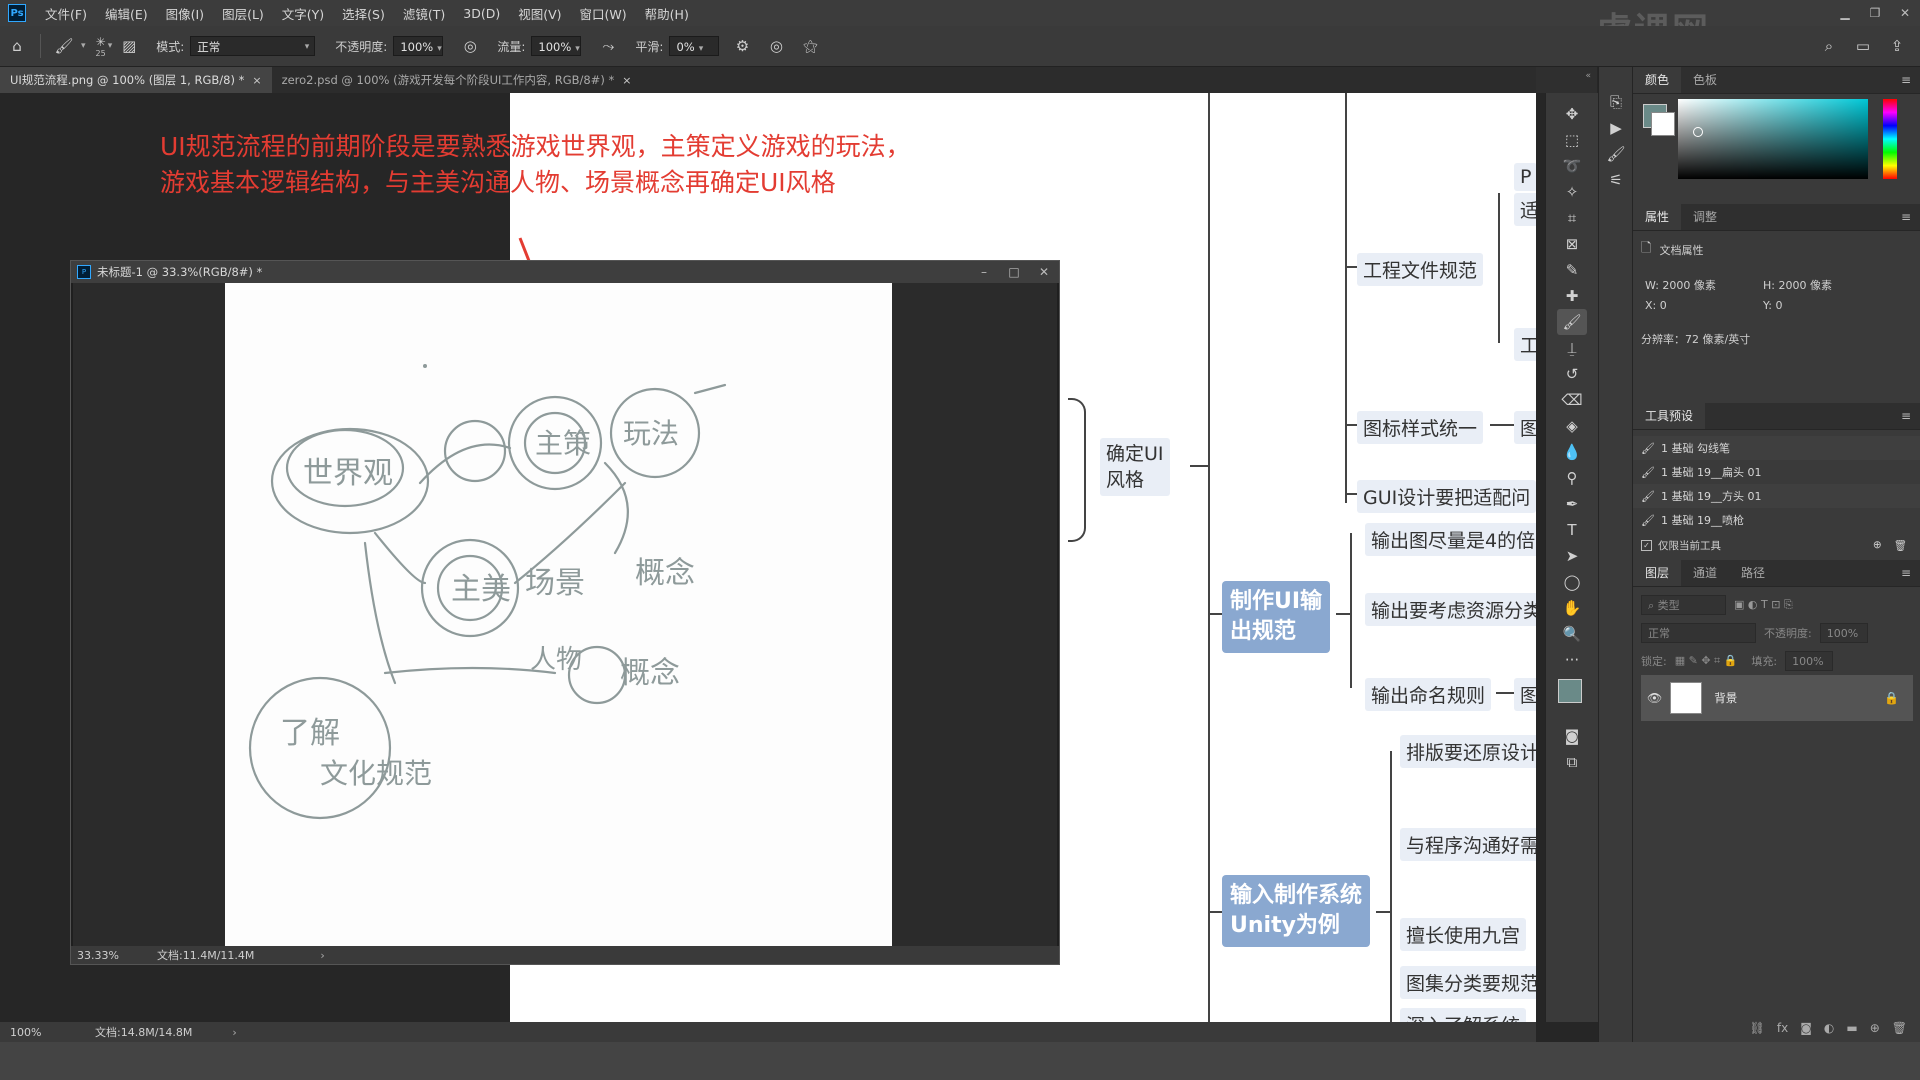  Describe the element at coordinates (1875, 13) in the screenshot. I see `restore-icon: ❐` at that location.